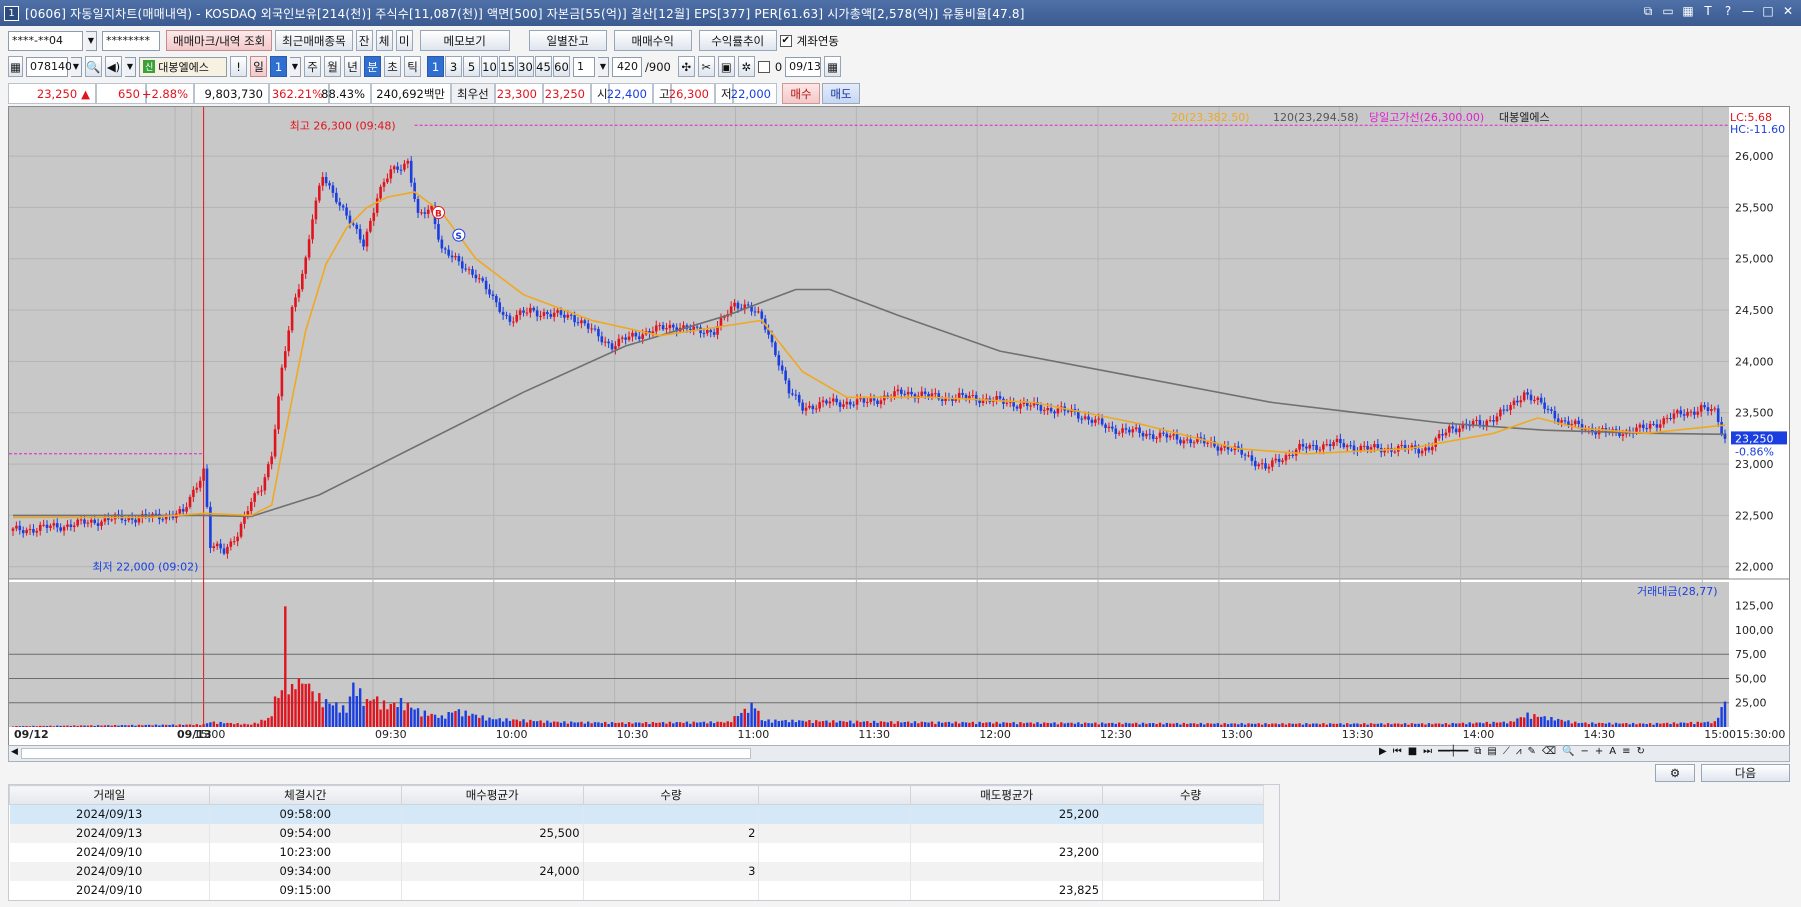  What do you see at coordinates (603, 66) in the screenshot?
I see `interval-dropdown-icon: ▼` at bounding box center [603, 66].